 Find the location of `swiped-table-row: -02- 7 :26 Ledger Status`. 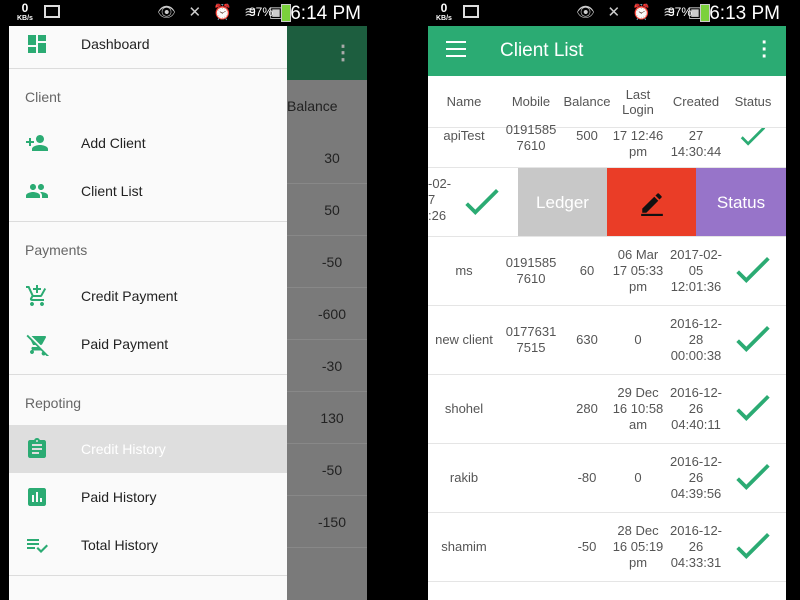

swiped-table-row: -02- 7 :26 Ledger Status is located at coordinates (607, 202).